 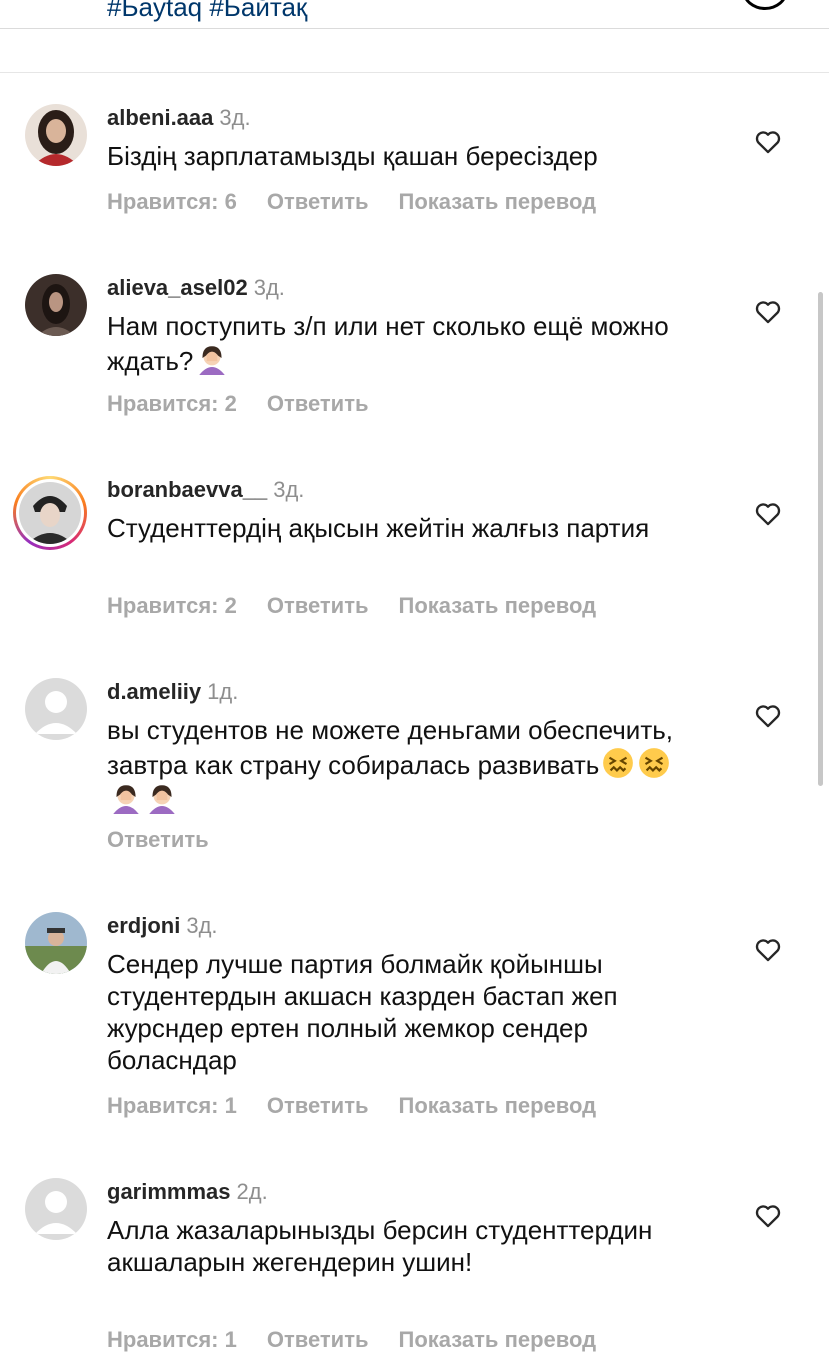 I want to click on caption-top-bar: #Бaytaq #Байтақ, so click(x=414, y=14).